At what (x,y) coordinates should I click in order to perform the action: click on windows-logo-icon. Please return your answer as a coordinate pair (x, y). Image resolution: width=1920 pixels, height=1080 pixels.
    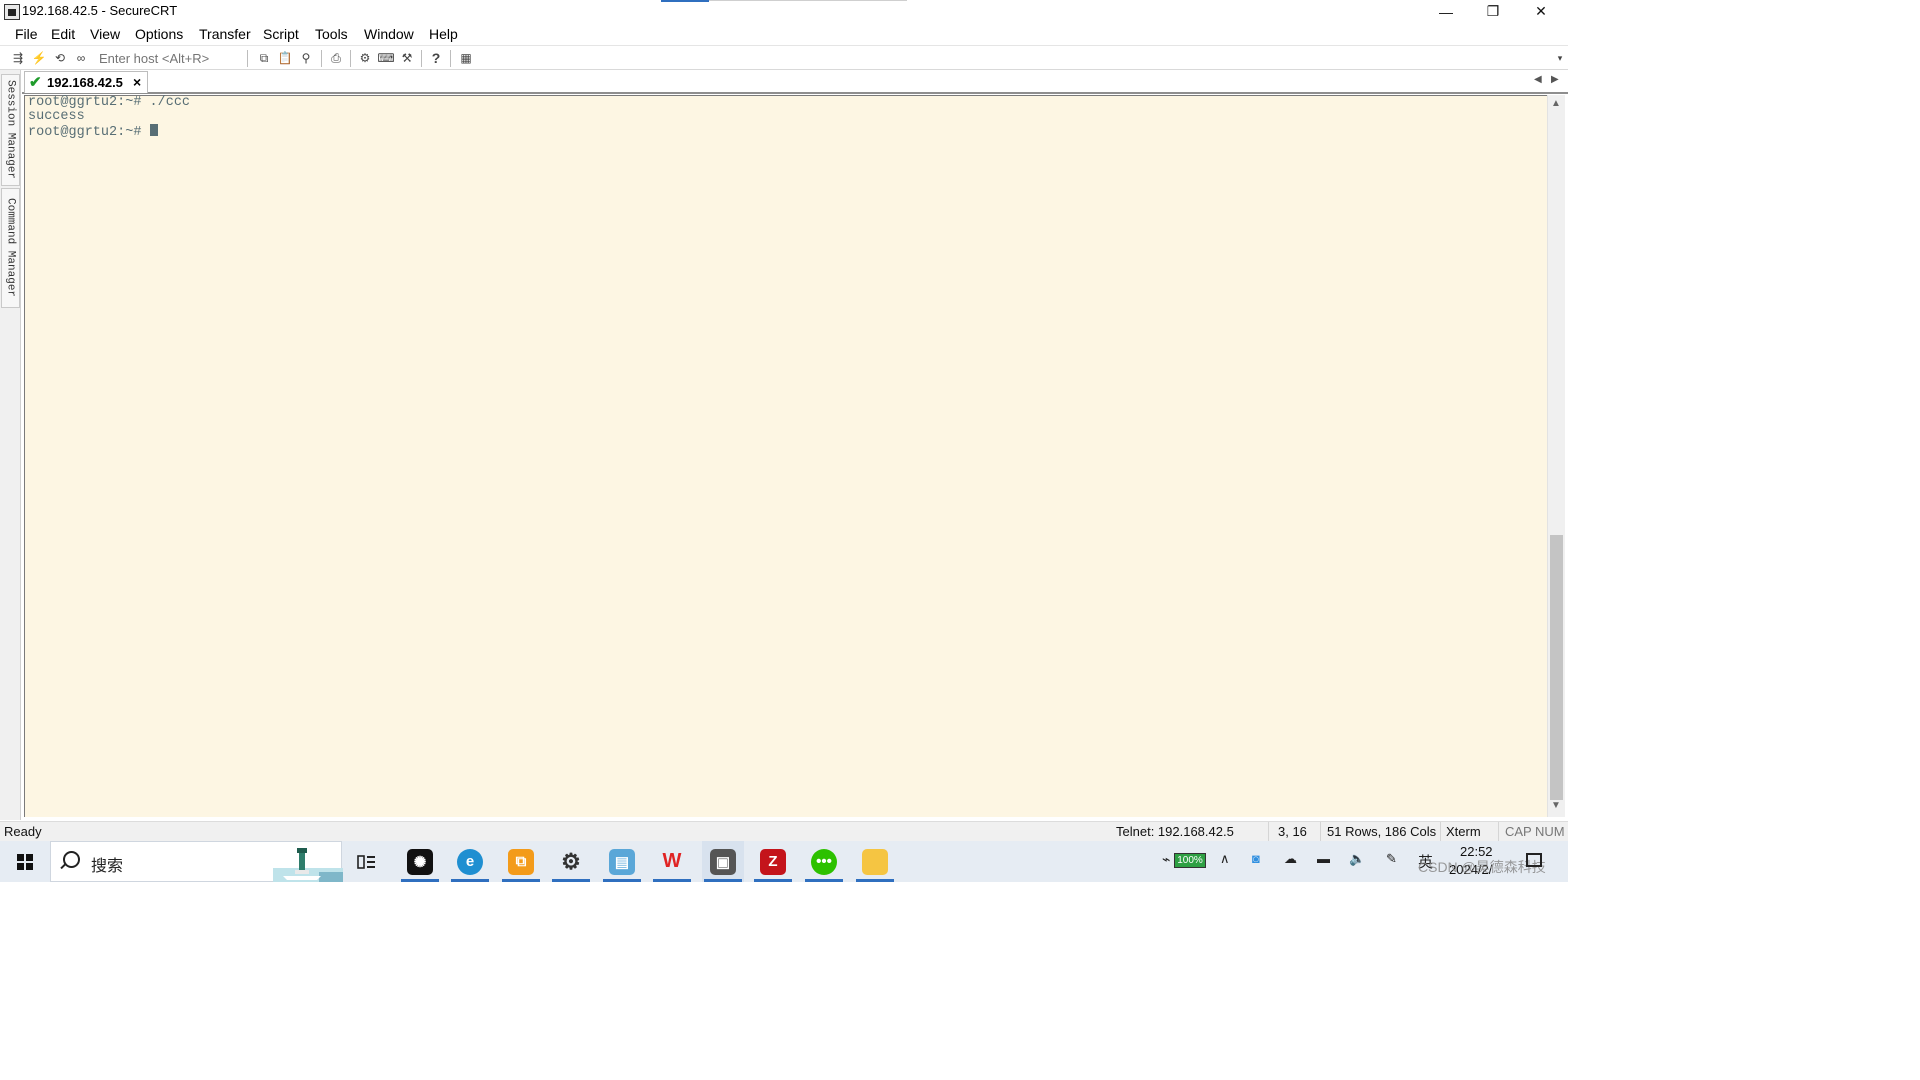
    Looking at the image, I should click on (25, 861).